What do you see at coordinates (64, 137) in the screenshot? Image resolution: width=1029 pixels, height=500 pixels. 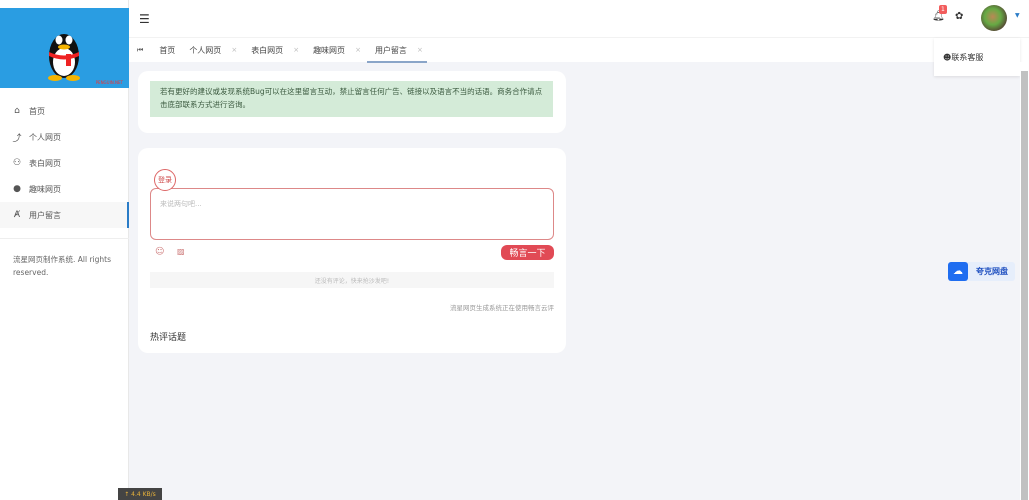 I see `sidebar-item-personal: ⤴ 个人网页` at bounding box center [64, 137].